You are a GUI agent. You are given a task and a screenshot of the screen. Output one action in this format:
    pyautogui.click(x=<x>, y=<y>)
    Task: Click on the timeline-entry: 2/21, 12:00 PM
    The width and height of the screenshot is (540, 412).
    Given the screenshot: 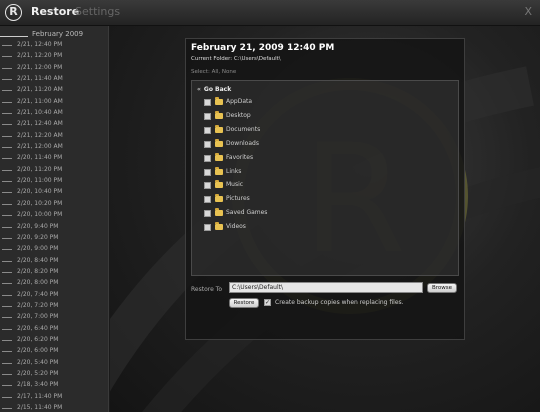 What is the action you would take?
    pyautogui.click(x=54, y=68)
    